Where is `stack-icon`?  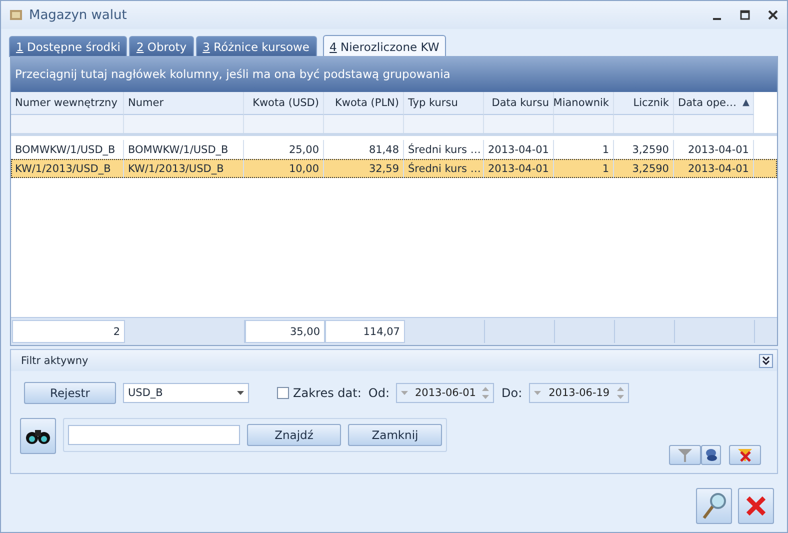
stack-icon is located at coordinates (711, 455).